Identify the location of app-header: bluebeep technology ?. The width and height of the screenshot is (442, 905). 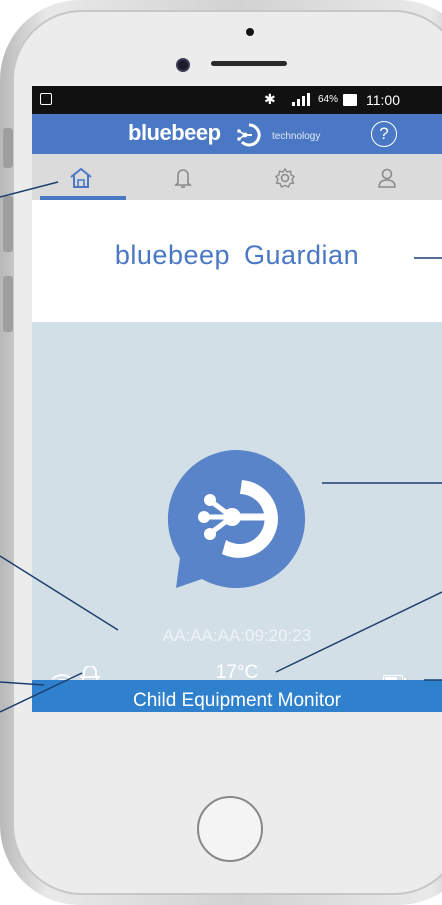
(237, 134).